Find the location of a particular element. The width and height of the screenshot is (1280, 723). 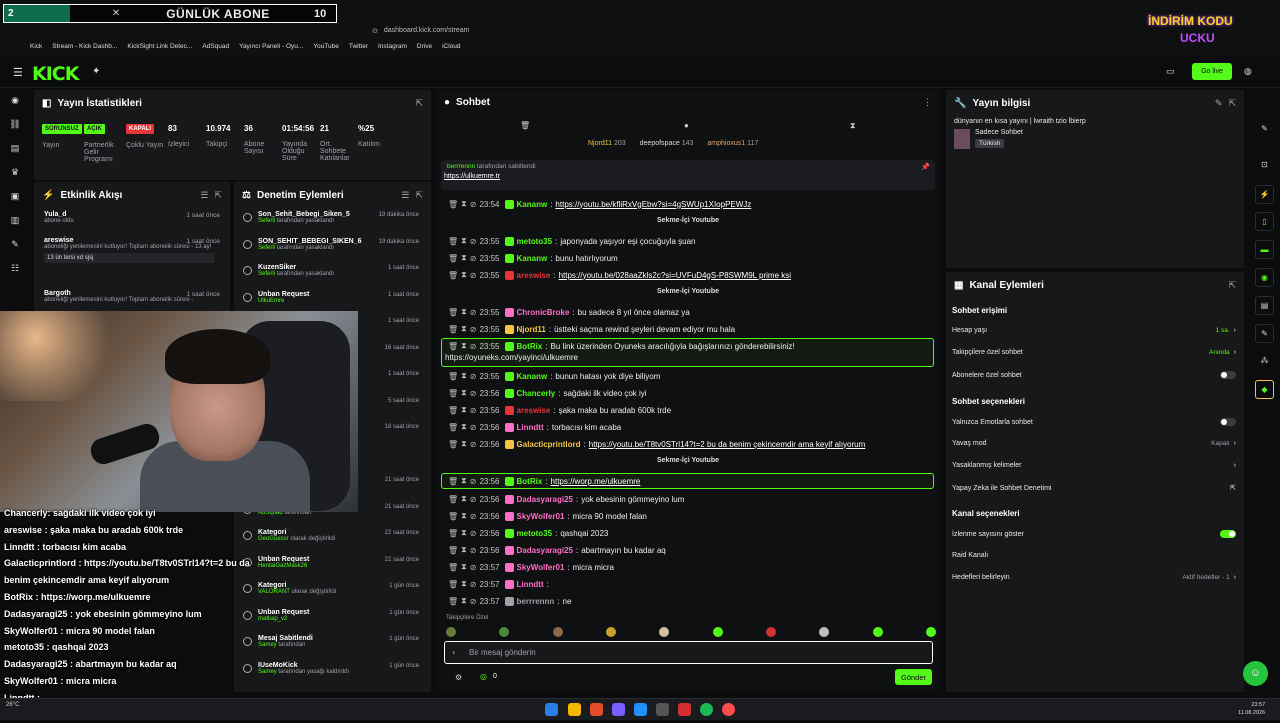

followers-only-row: Takipçilere özel sohbet Anında › is located at coordinates (1094, 352).